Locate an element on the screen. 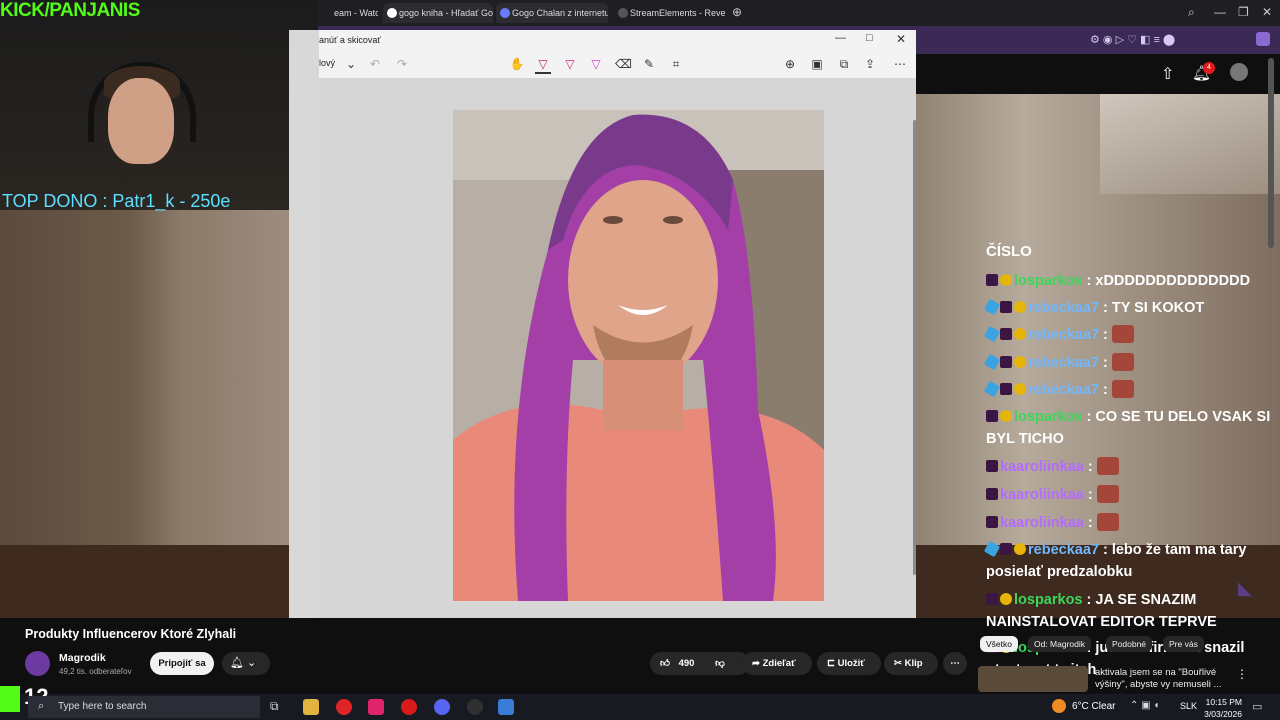 This screenshot has height=720, width=1280. new-tab-icon: ⊕ is located at coordinates (737, 12).